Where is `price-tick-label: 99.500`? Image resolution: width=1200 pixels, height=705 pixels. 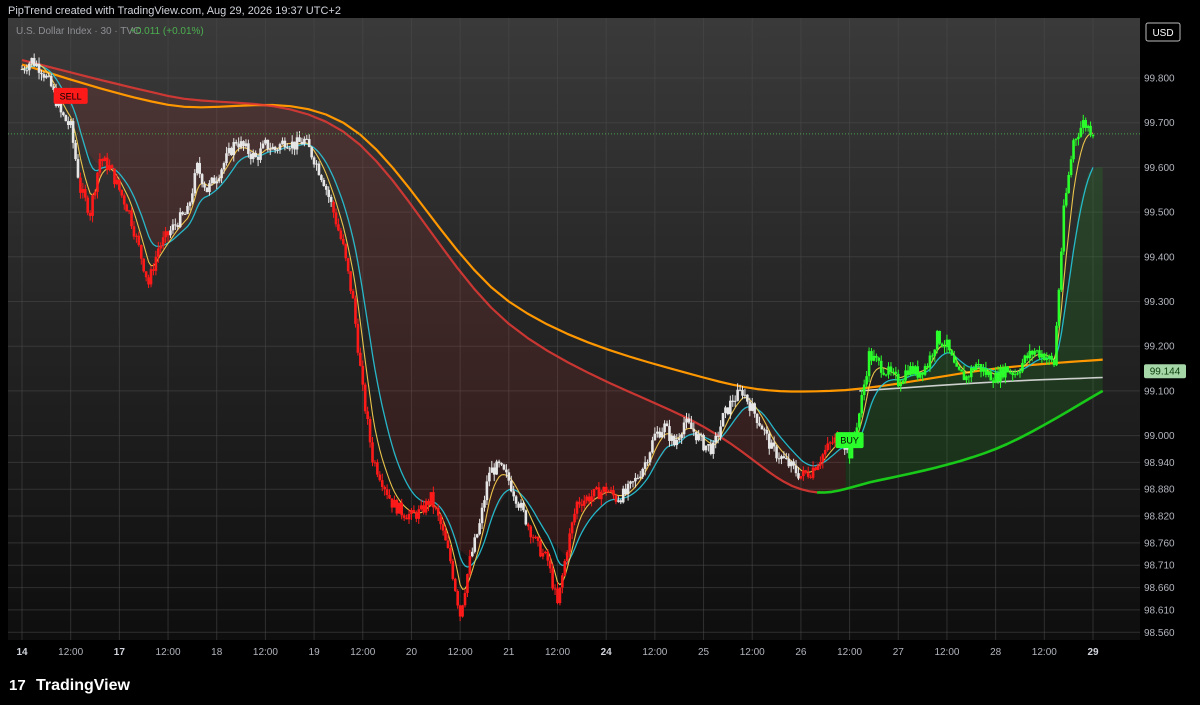
price-tick-label: 99.500 is located at coordinates (1159, 213).